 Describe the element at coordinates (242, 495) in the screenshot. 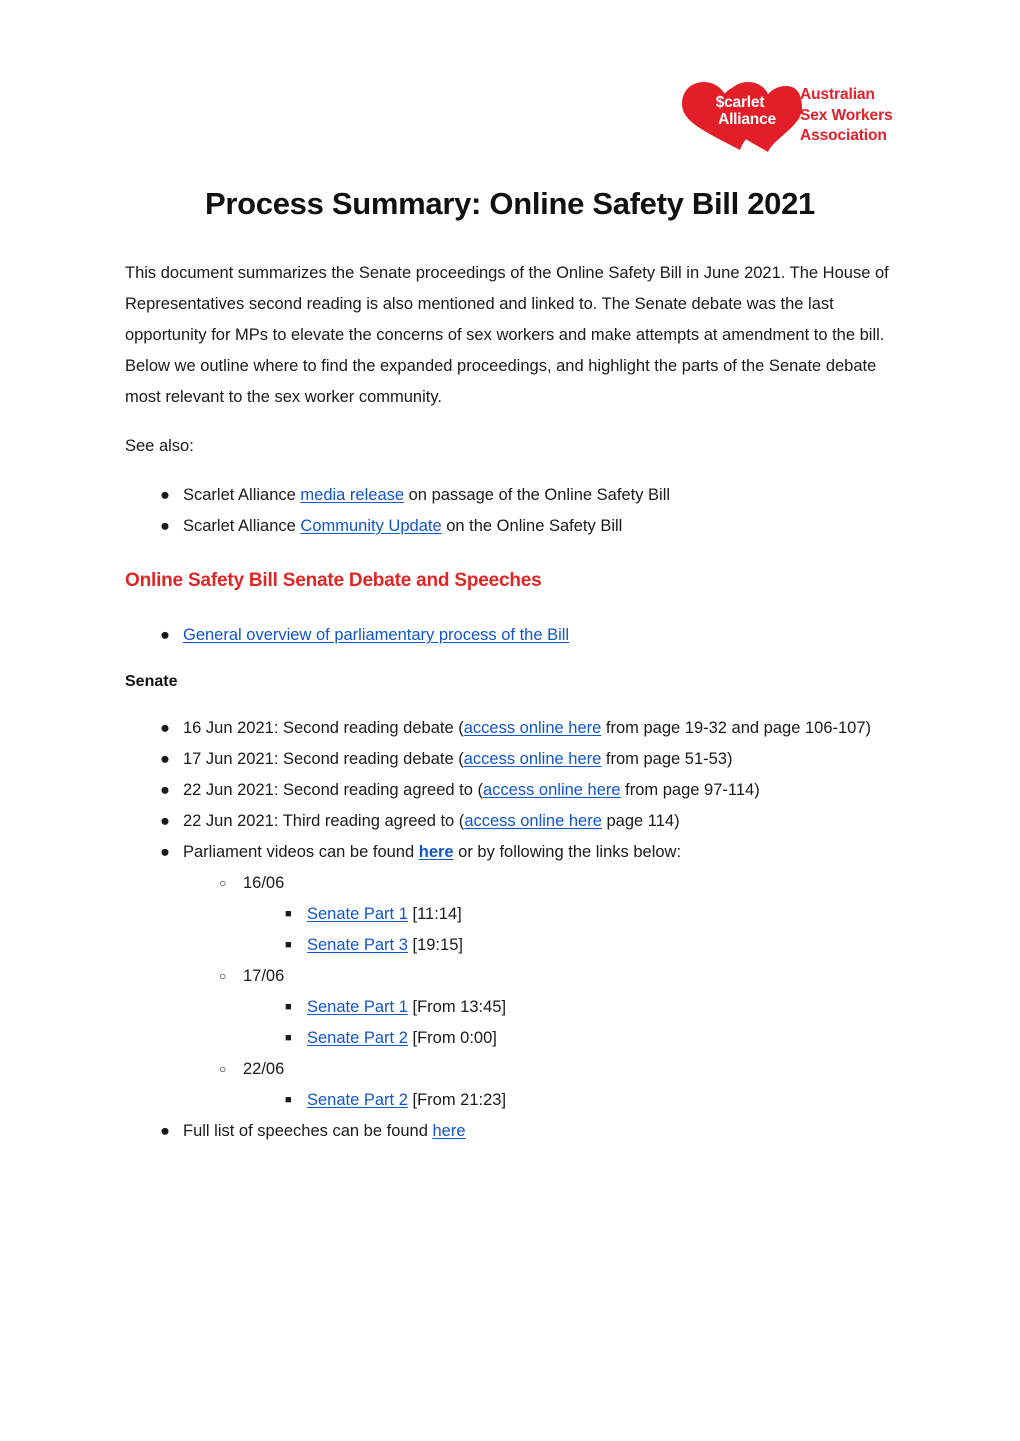

I see `see-also-item-0-prefix: Scarlet Alliance` at that location.